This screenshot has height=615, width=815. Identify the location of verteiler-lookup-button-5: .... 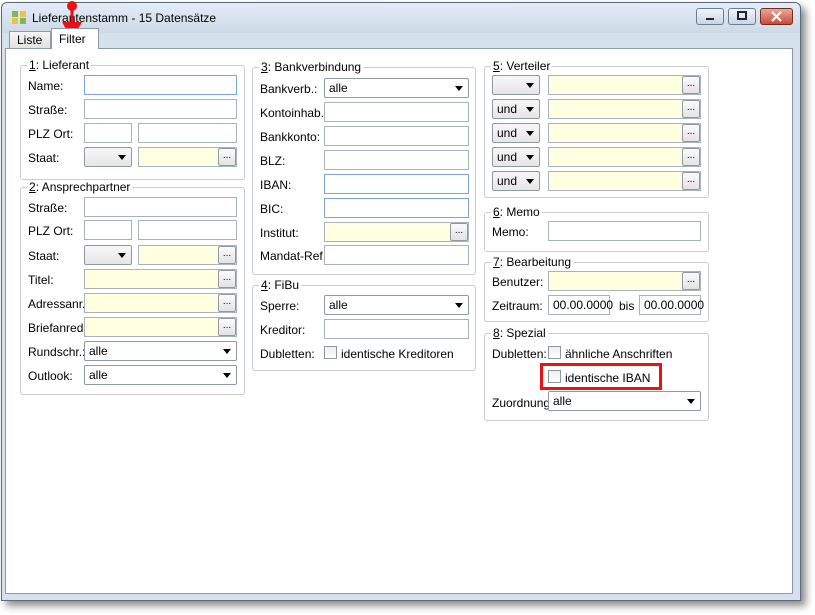
(691, 181).